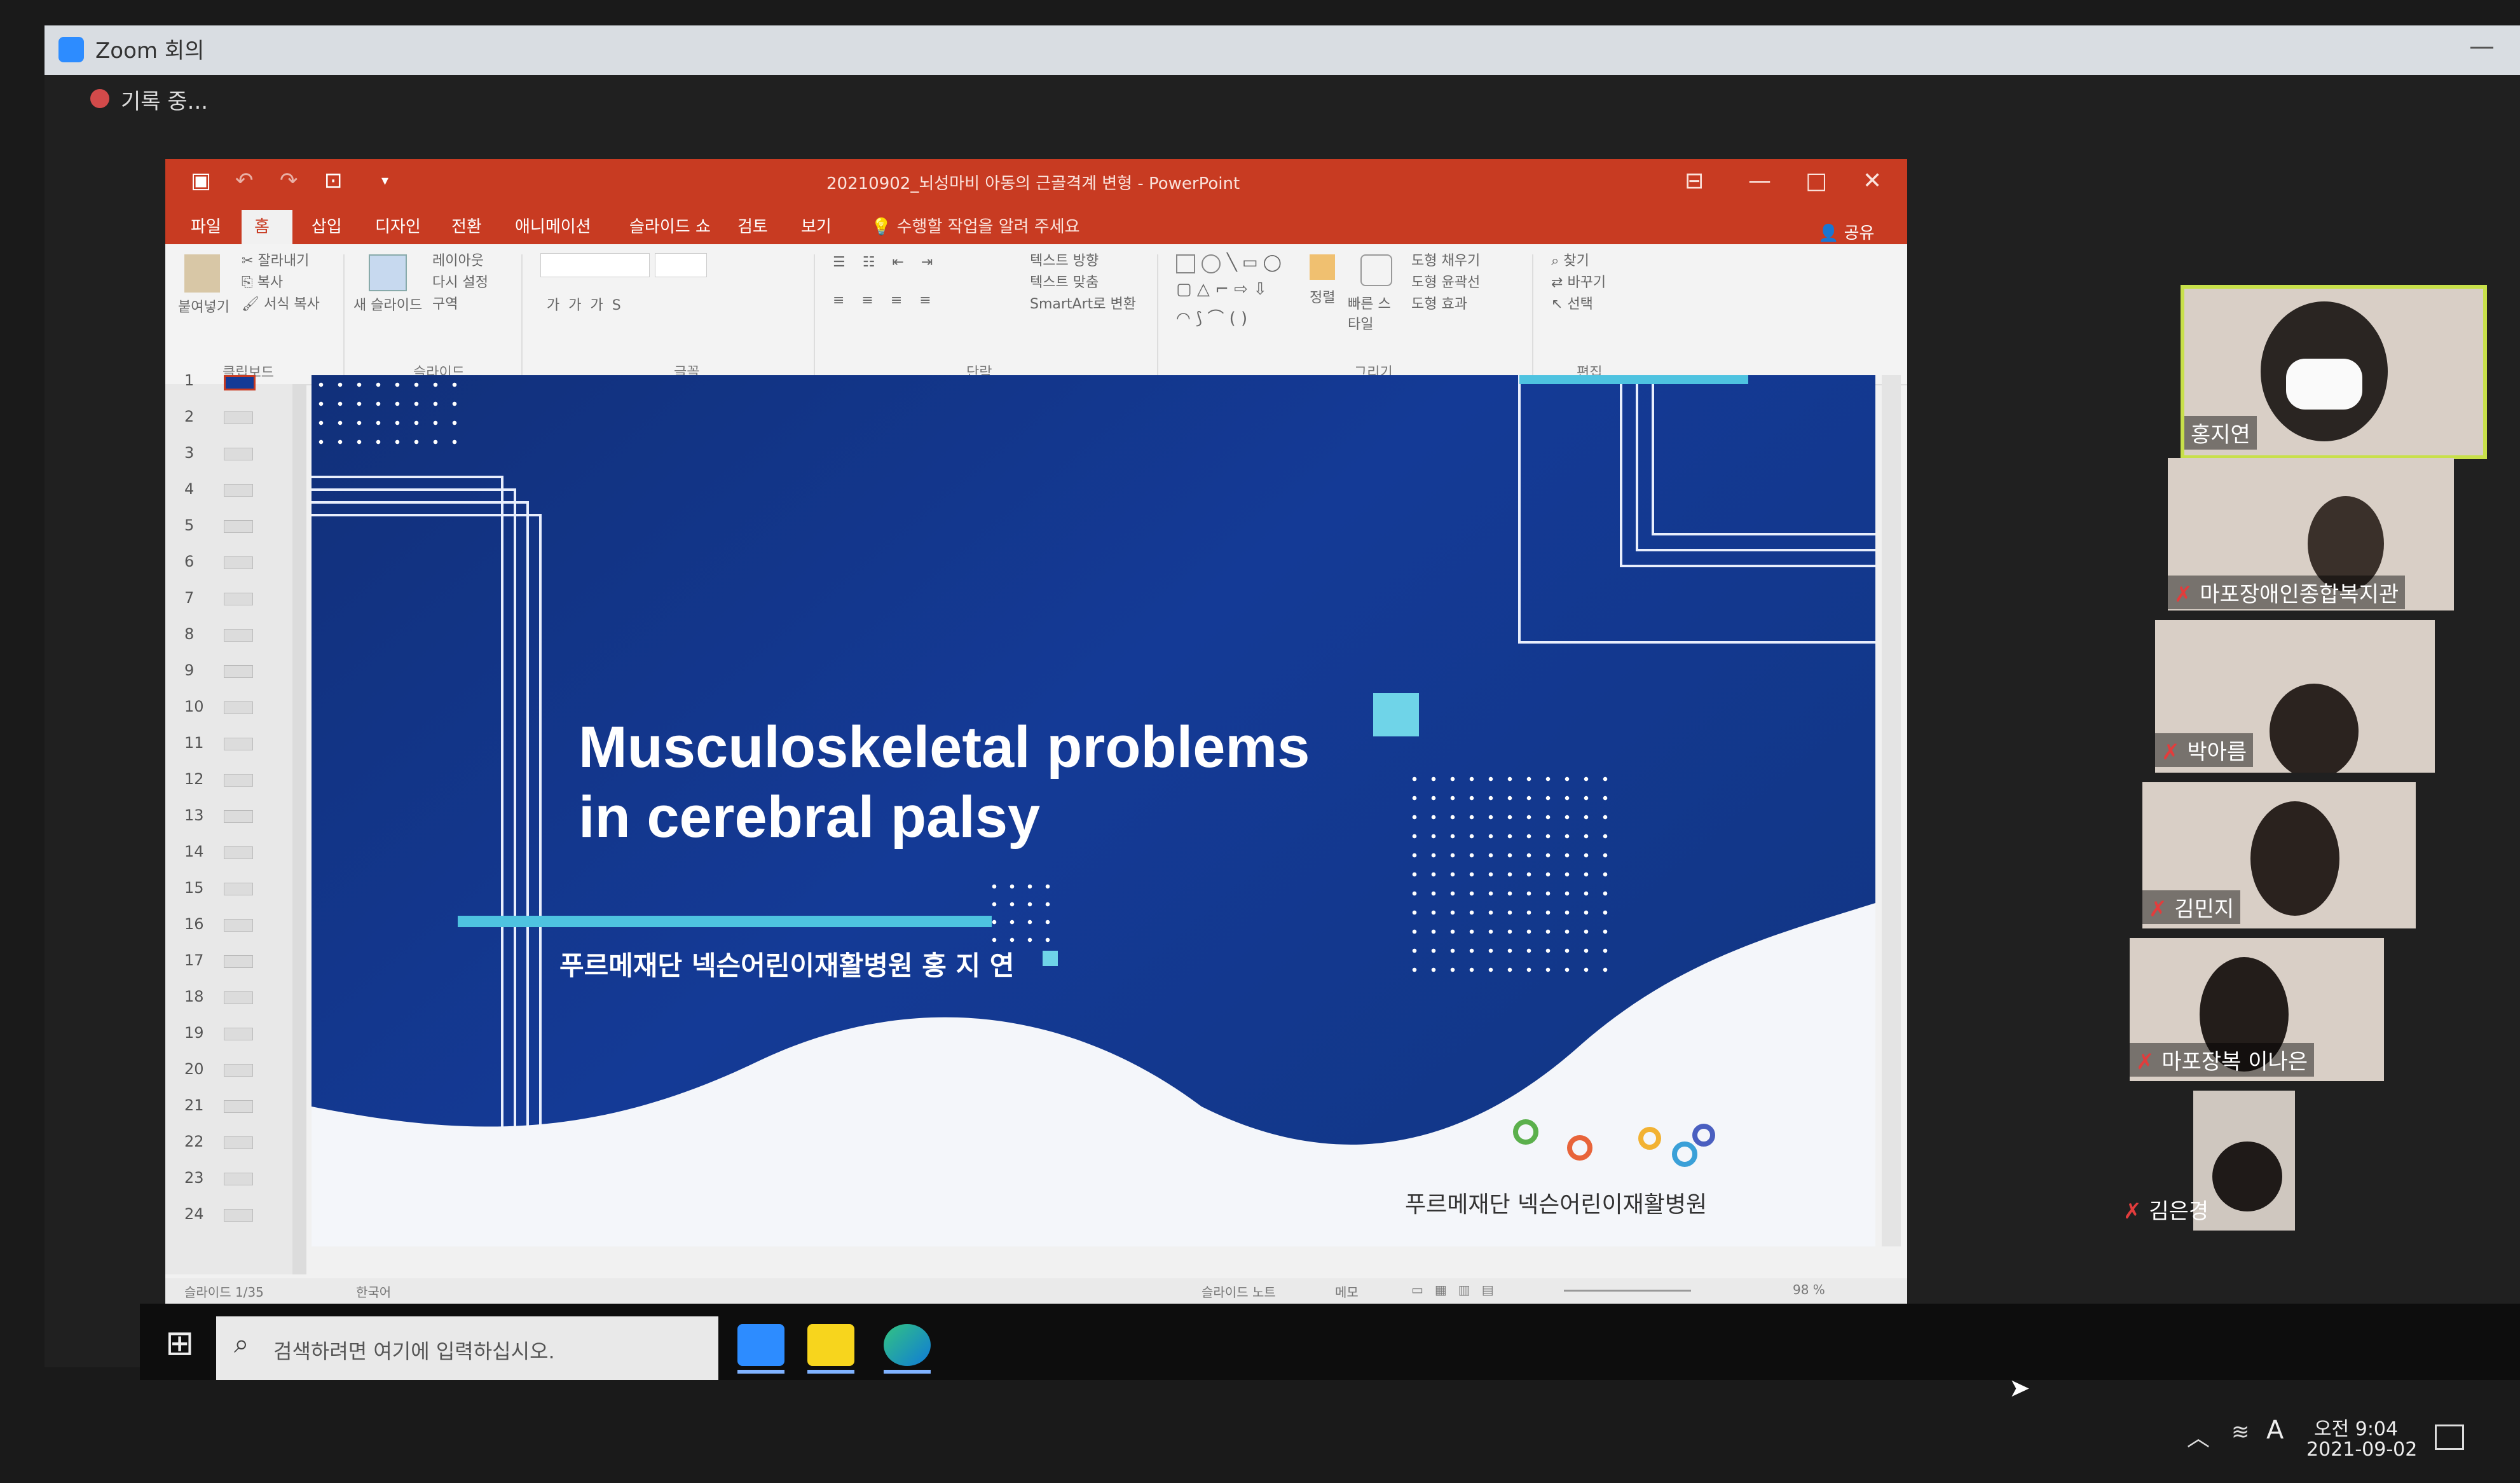 Image resolution: width=2520 pixels, height=1483 pixels. Describe the element at coordinates (1083, 303) in the screenshot. I see `convert-smartart-button: SmartArt로 변환` at that location.